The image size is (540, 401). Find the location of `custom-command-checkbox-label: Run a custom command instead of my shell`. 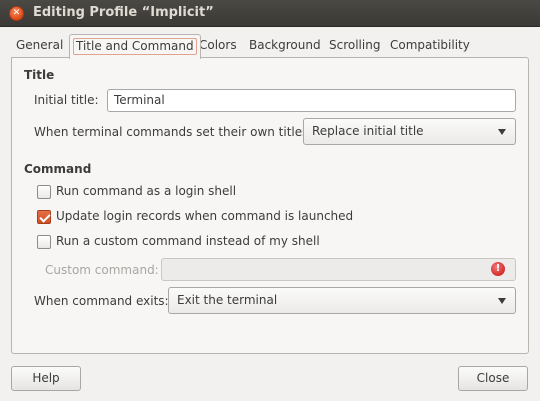

custom-command-checkbox-label: Run a custom command instead of my shell is located at coordinates (188, 241).